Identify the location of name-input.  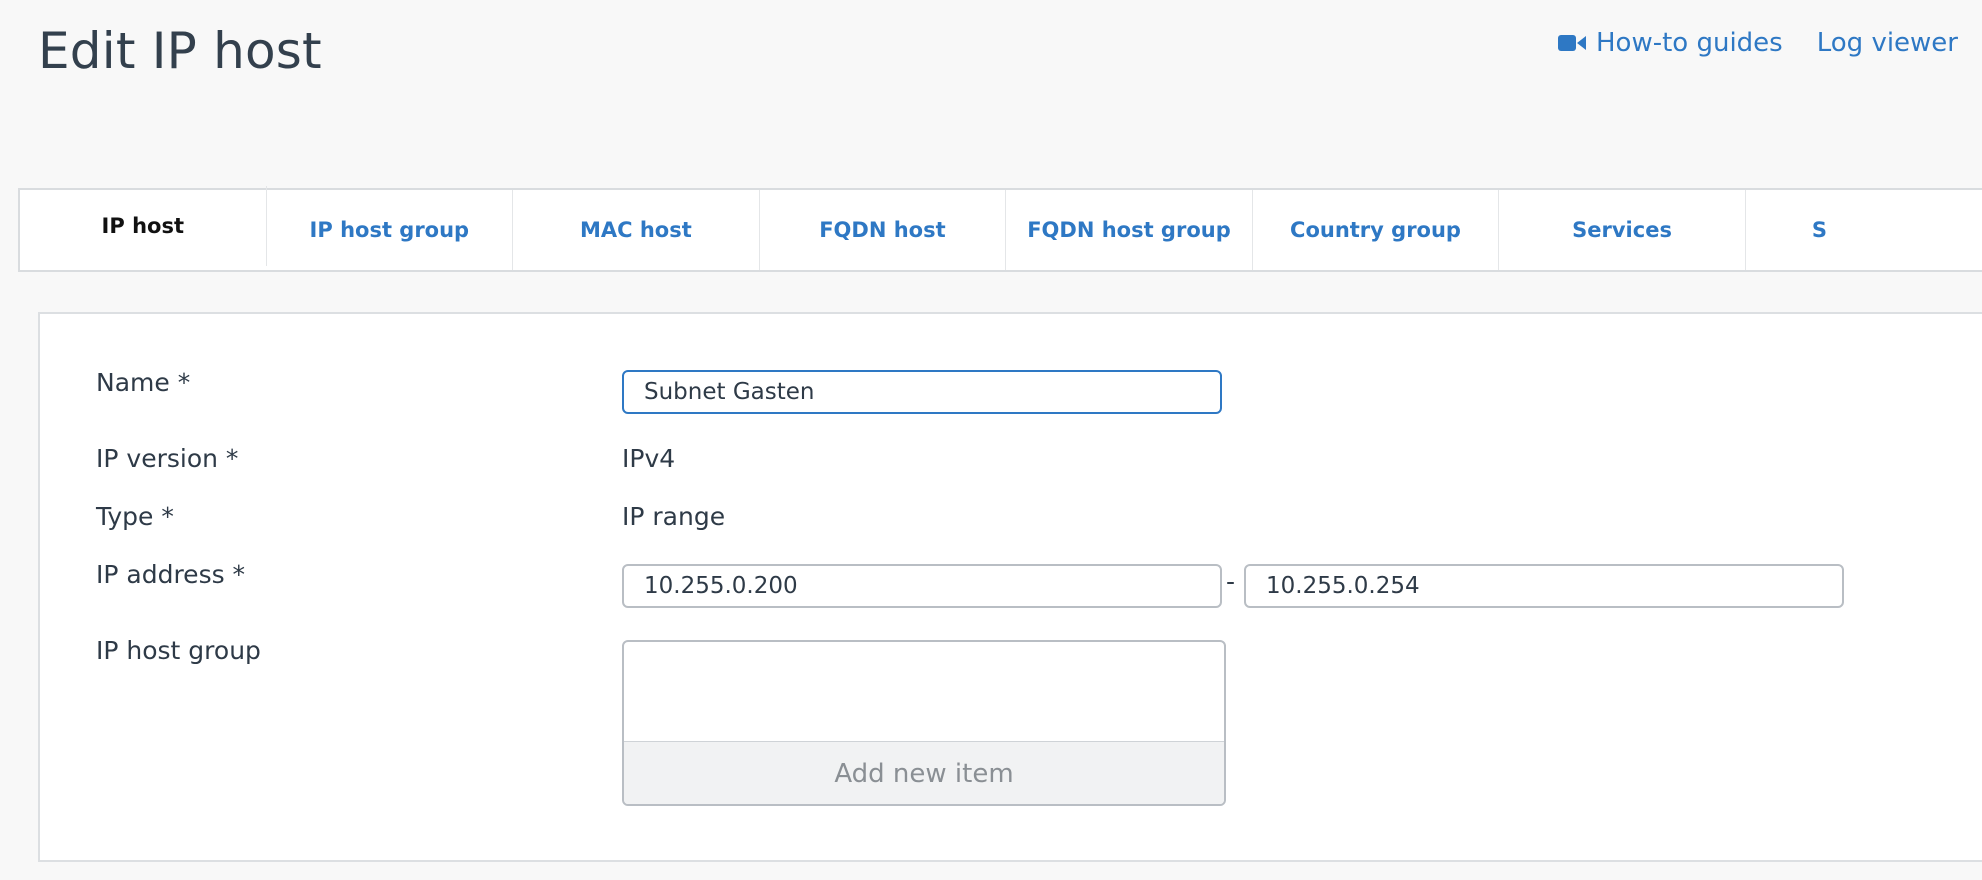
(922, 392).